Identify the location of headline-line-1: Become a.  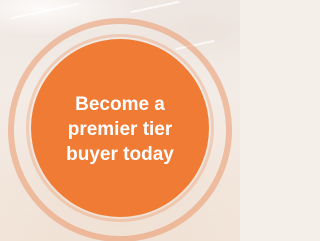
(120, 104).